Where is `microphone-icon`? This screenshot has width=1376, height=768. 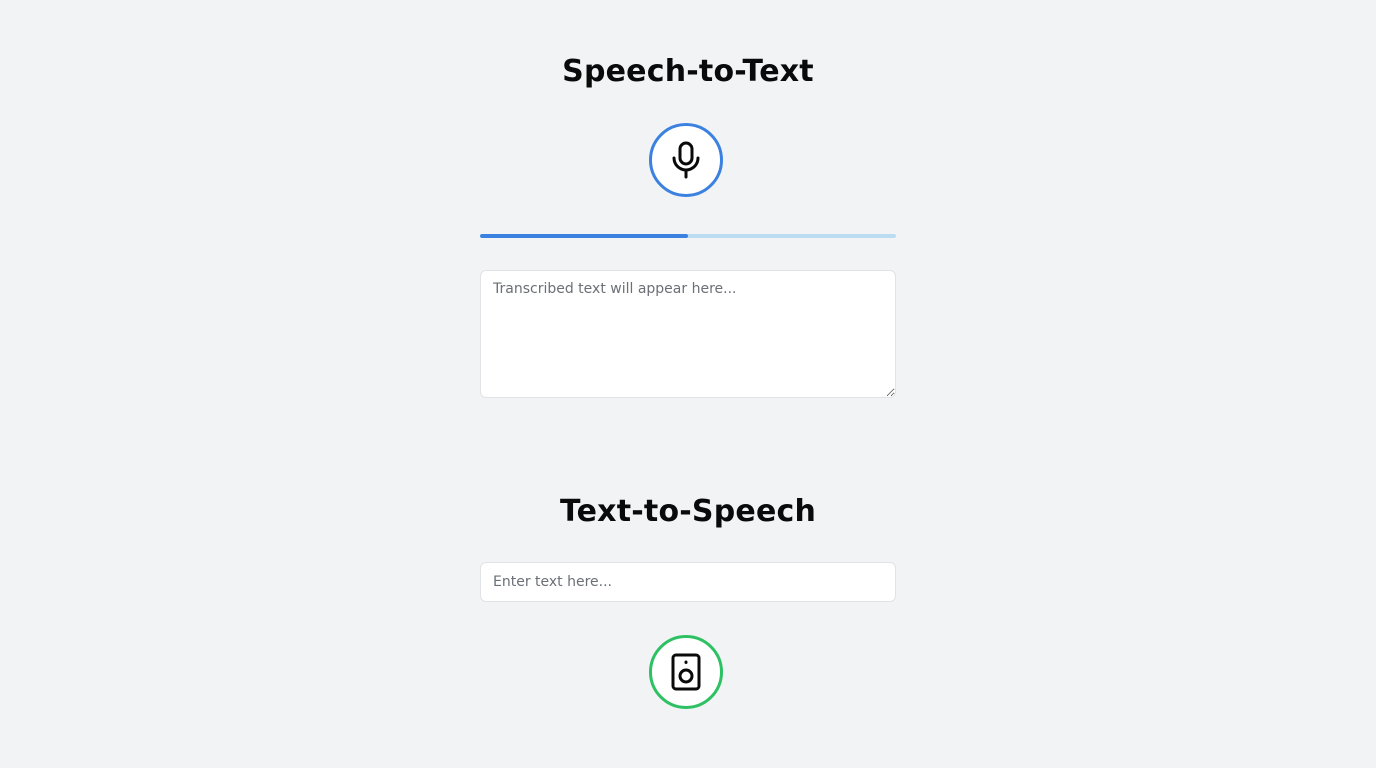
microphone-icon is located at coordinates (686, 160).